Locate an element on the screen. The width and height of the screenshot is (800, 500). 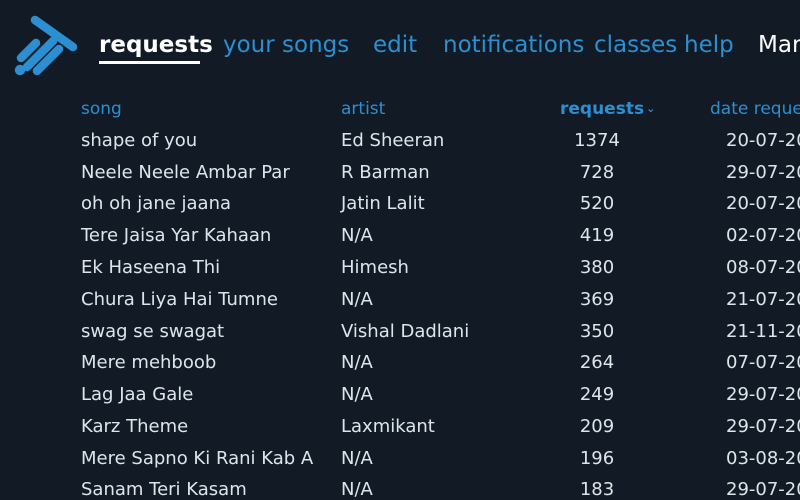
requests-cell: 1374 is located at coordinates (597, 140).